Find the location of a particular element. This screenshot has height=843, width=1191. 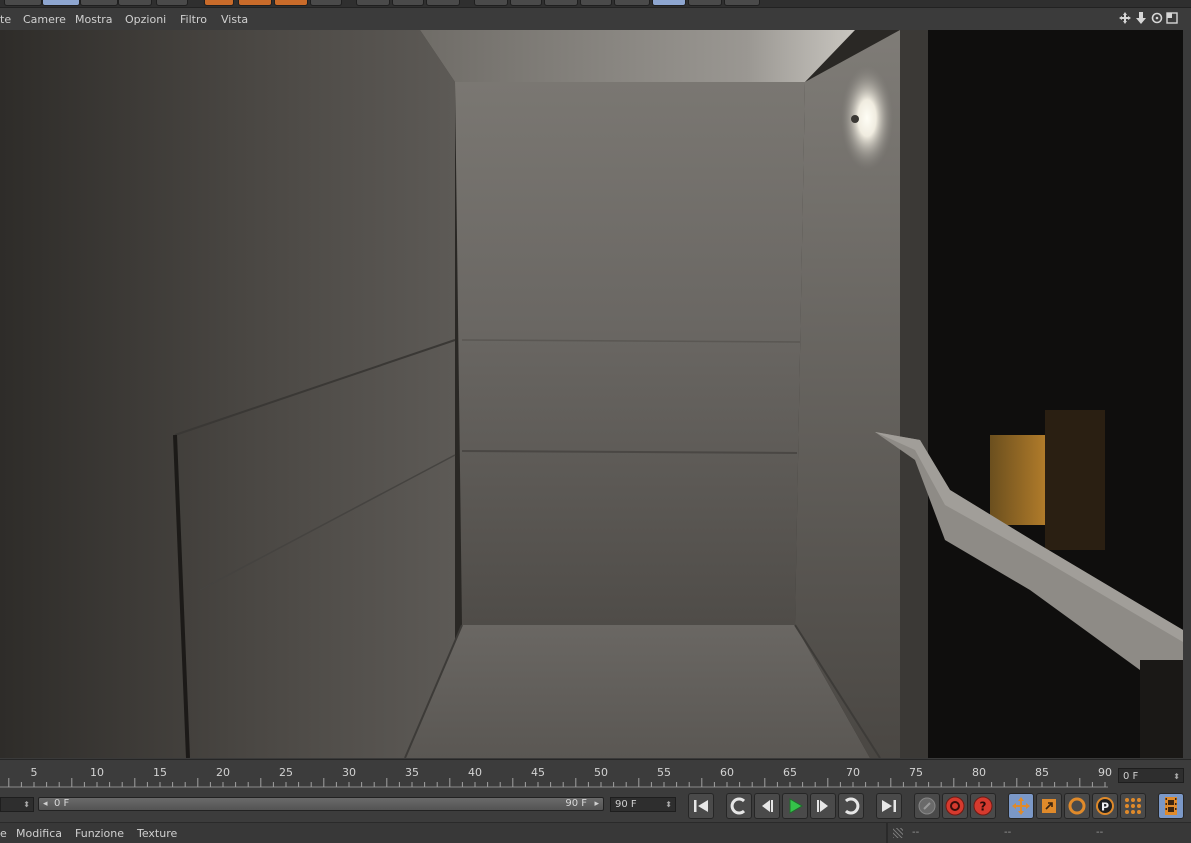

scheme-button is located at coordinates (1171, 806).